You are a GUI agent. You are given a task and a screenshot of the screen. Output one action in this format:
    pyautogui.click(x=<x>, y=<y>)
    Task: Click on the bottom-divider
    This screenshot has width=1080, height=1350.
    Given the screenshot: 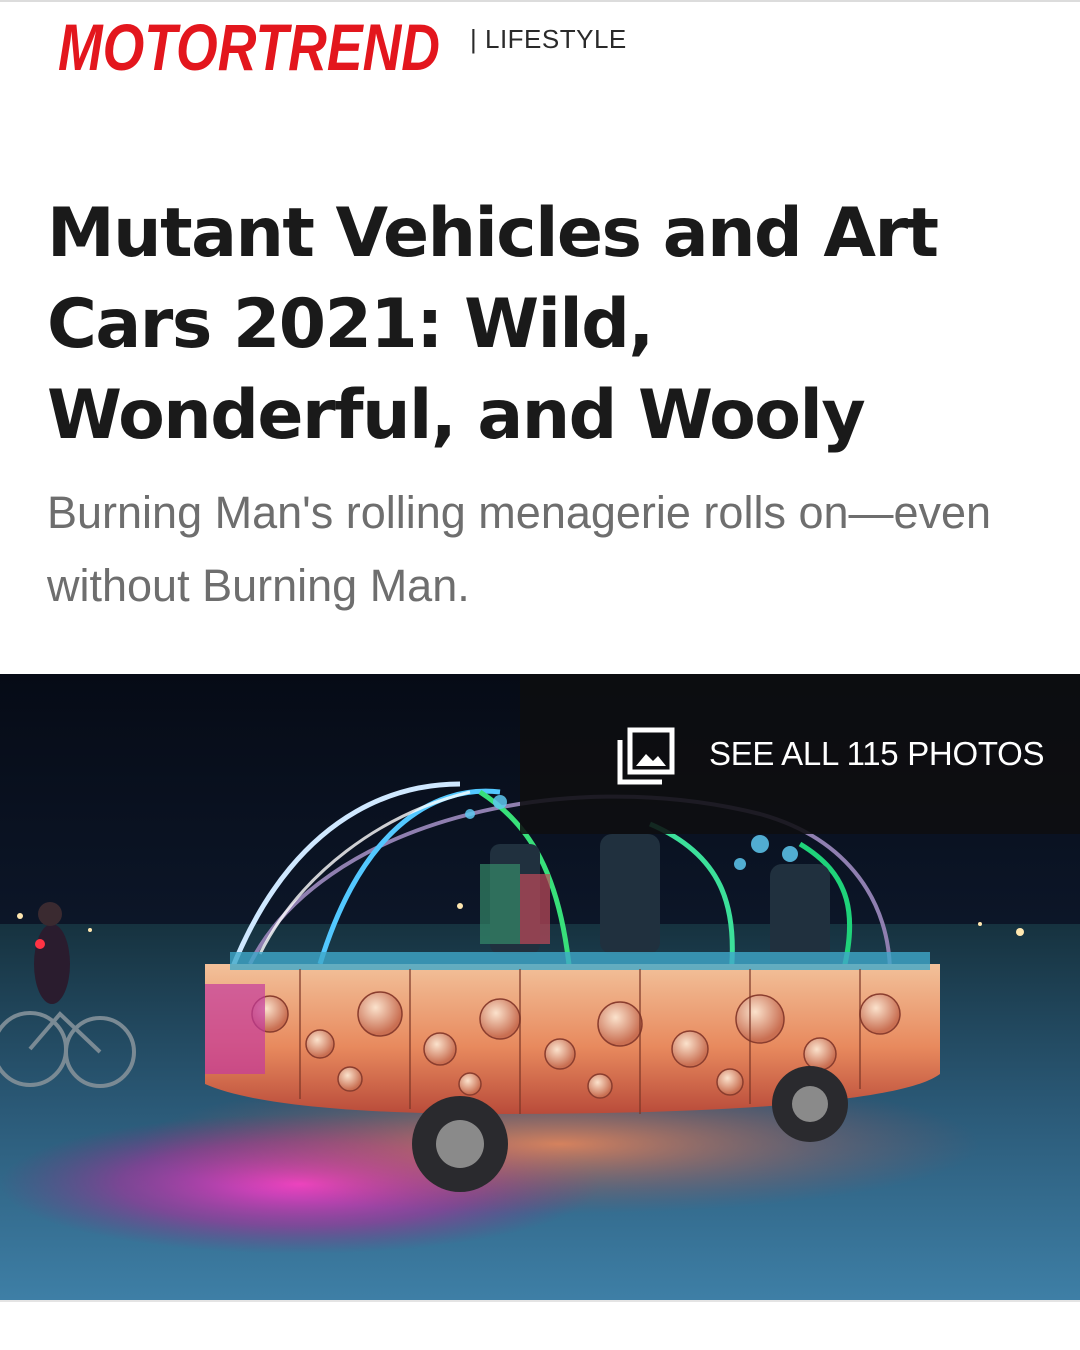 What is the action you would take?
    pyautogui.click(x=540, y=1301)
    